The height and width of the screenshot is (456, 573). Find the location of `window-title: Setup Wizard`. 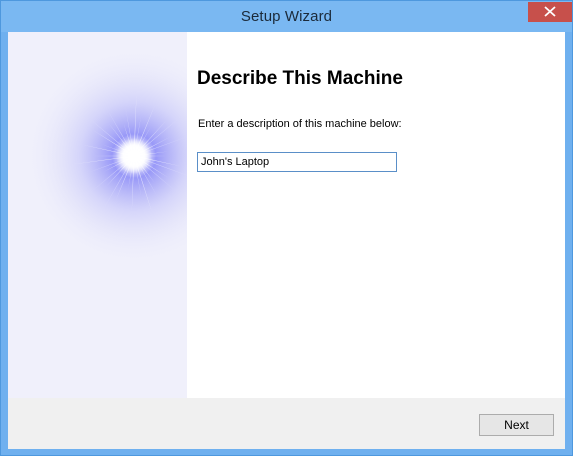

window-title: Setup Wizard is located at coordinates (286, 16).